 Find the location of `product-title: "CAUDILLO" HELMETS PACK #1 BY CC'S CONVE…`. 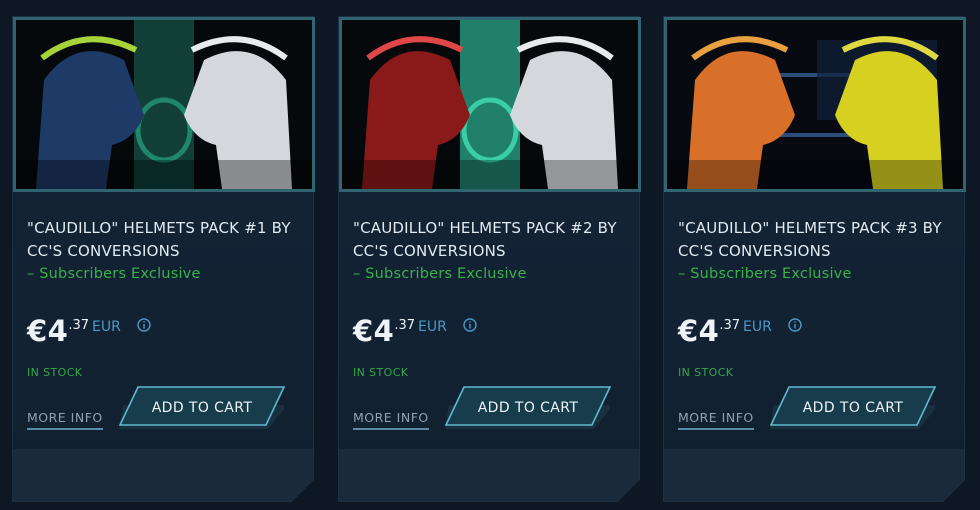

product-title: "CAUDILLO" HELMETS PACK #1 BY CC'S CONVE… is located at coordinates (167, 251).